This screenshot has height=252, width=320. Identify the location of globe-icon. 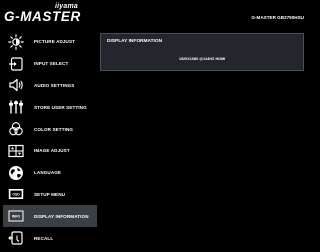
(16, 173).